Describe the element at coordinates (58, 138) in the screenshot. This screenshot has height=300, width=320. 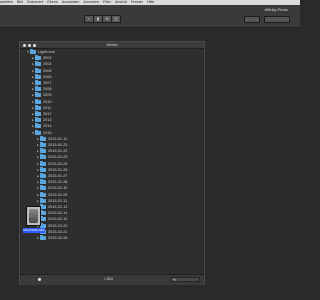
I see `tree-item-label: 2015-01-11` at that location.